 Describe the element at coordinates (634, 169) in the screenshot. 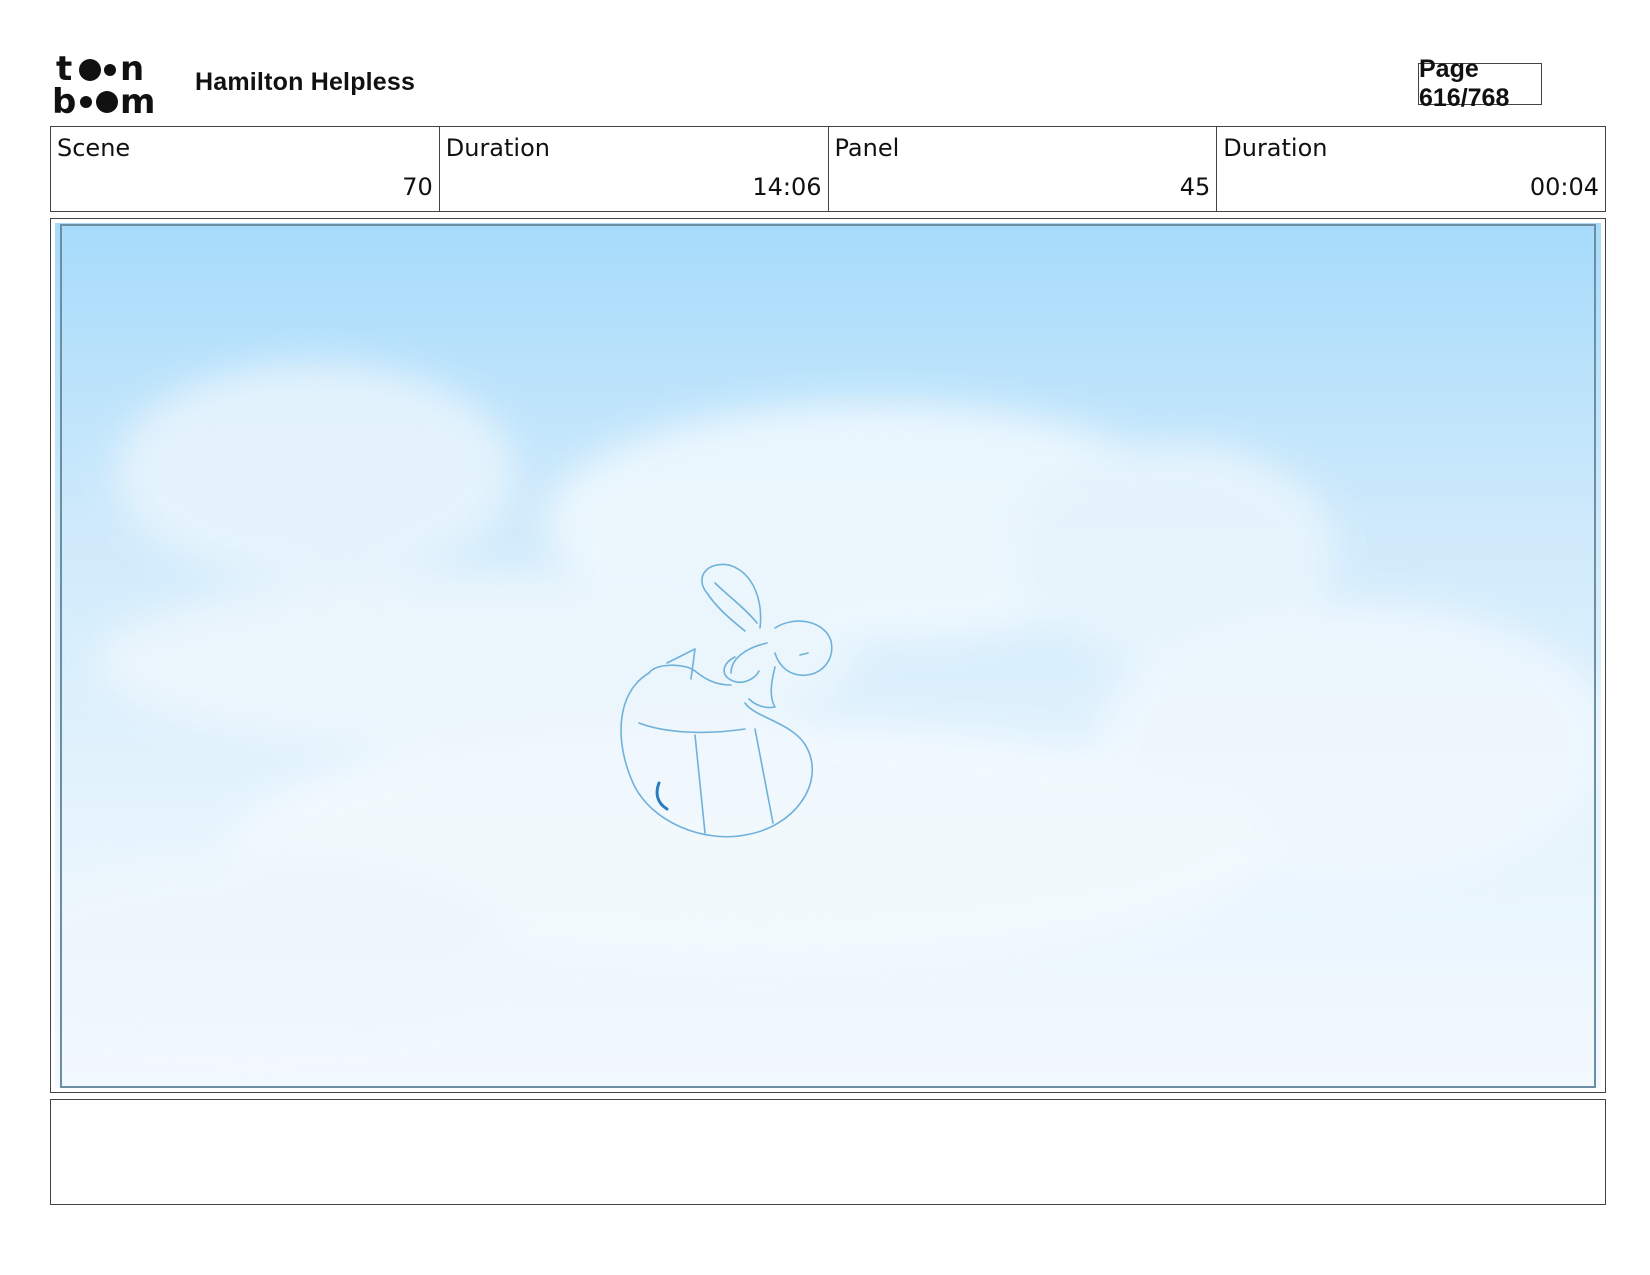

I see `scene-duration-cell: Duration 14:06` at that location.